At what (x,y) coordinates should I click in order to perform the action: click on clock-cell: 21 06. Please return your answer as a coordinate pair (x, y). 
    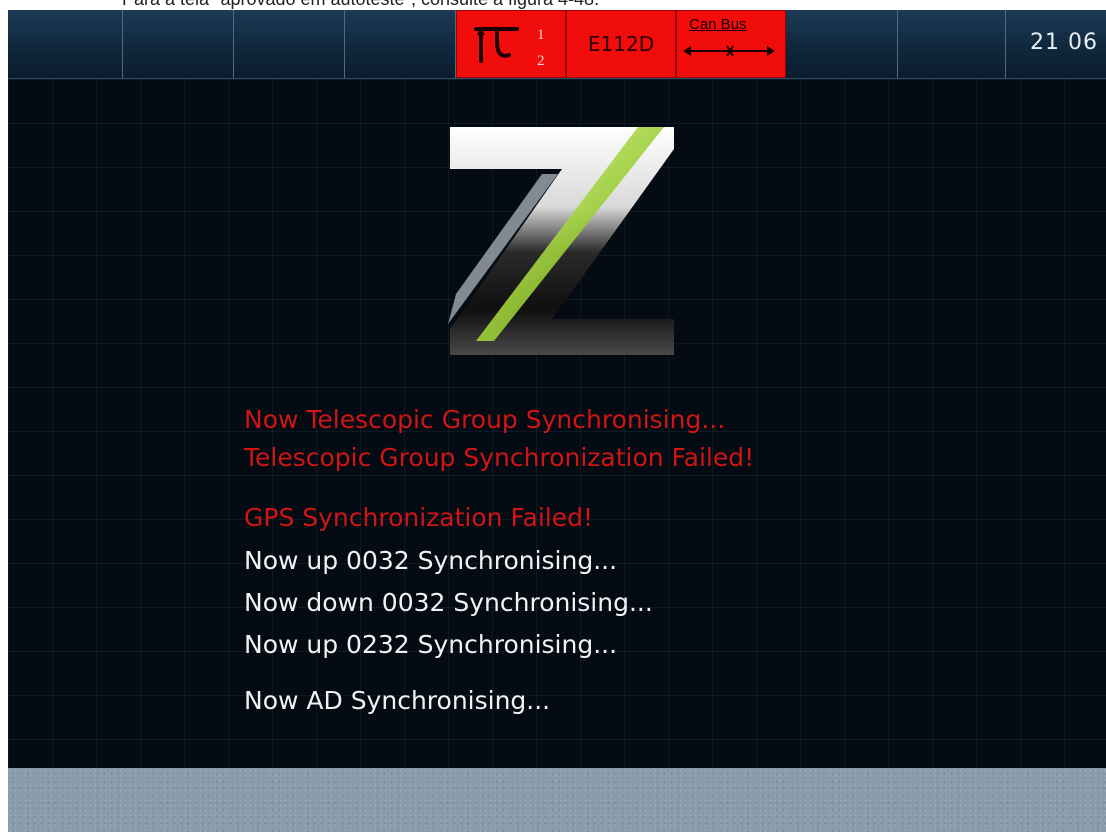
    Looking at the image, I should click on (1056, 44).